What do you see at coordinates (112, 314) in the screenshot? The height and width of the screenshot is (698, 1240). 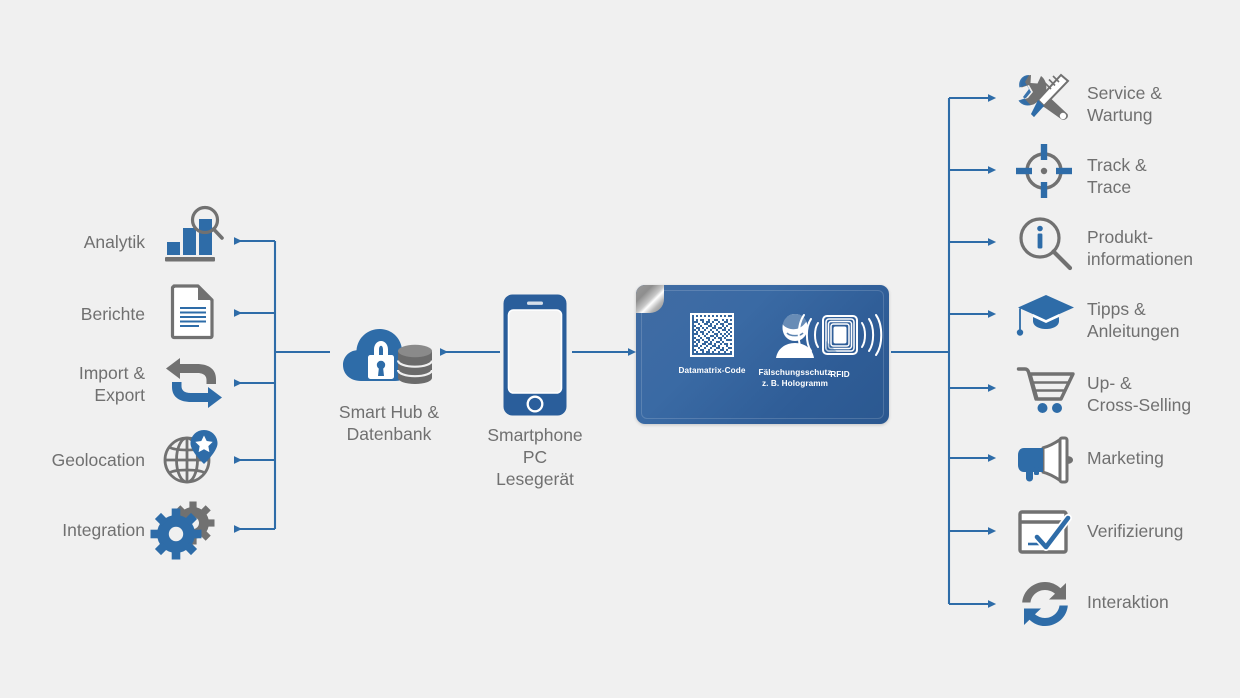 I see `left-item-label-berichte: Berichte` at bounding box center [112, 314].